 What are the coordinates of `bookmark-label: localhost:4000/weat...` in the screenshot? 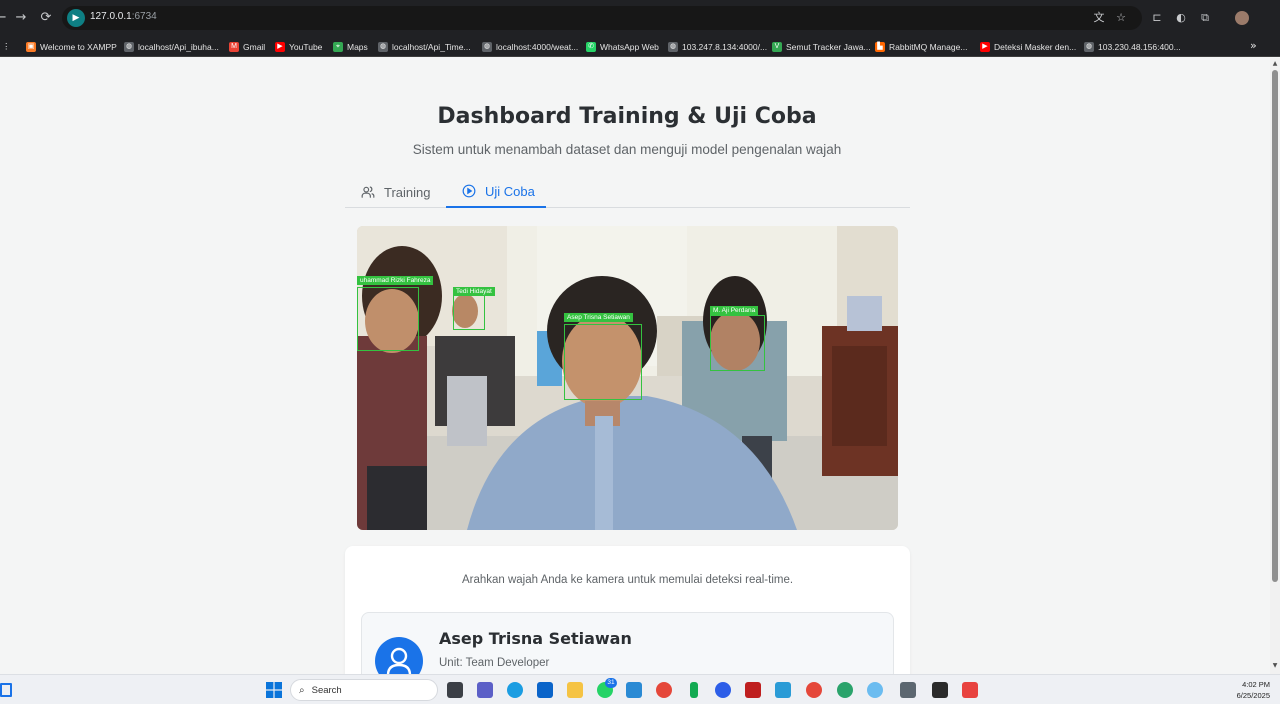 It's located at (537, 46).